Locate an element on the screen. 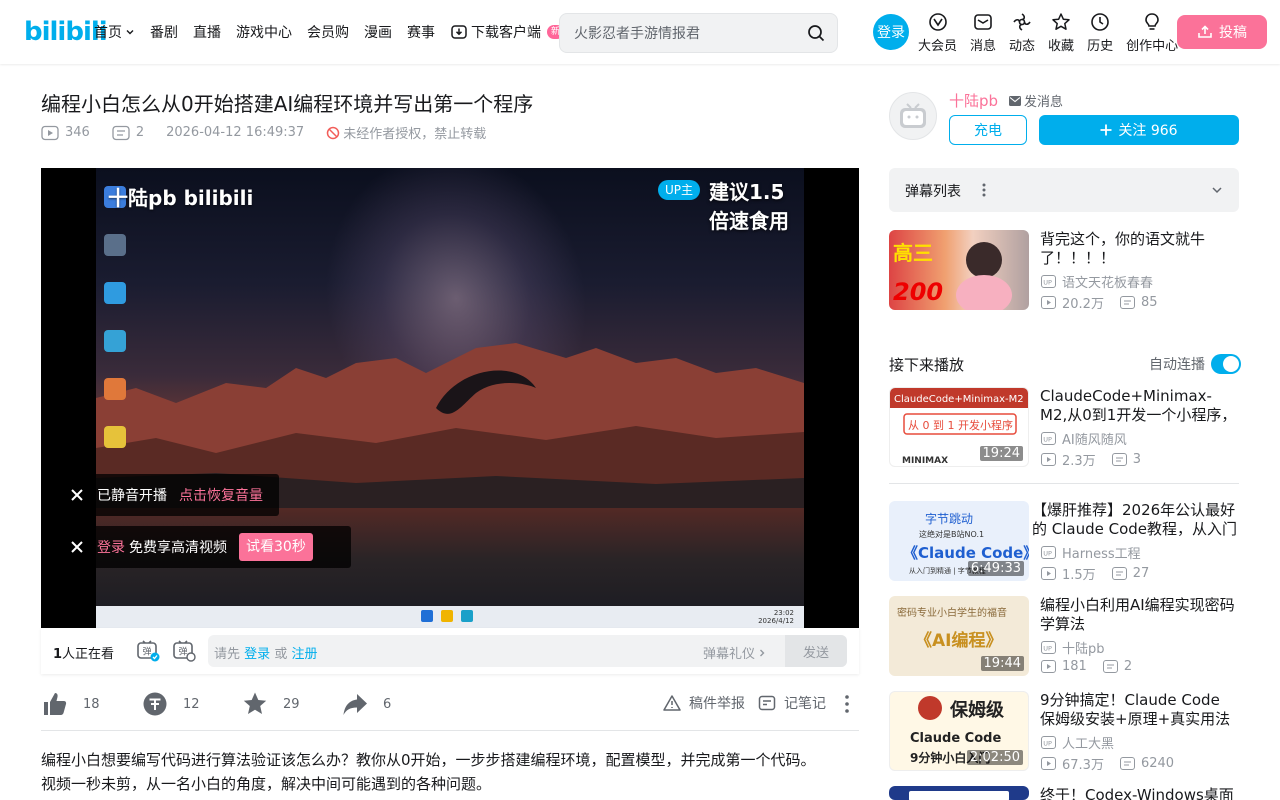 The width and height of the screenshot is (1280, 800). nav-manga: 漫画 is located at coordinates (378, 32).